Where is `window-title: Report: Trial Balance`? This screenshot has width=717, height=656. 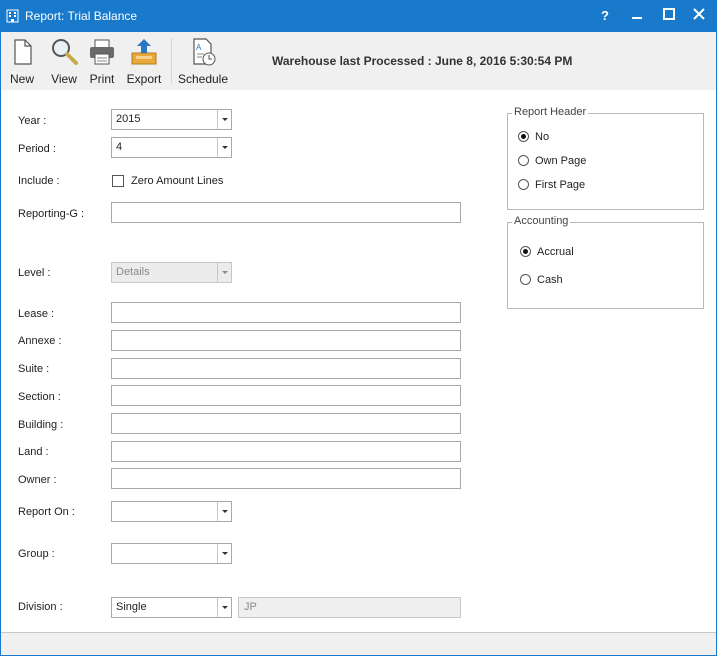
window-title: Report: Trial Balance is located at coordinates (81, 16).